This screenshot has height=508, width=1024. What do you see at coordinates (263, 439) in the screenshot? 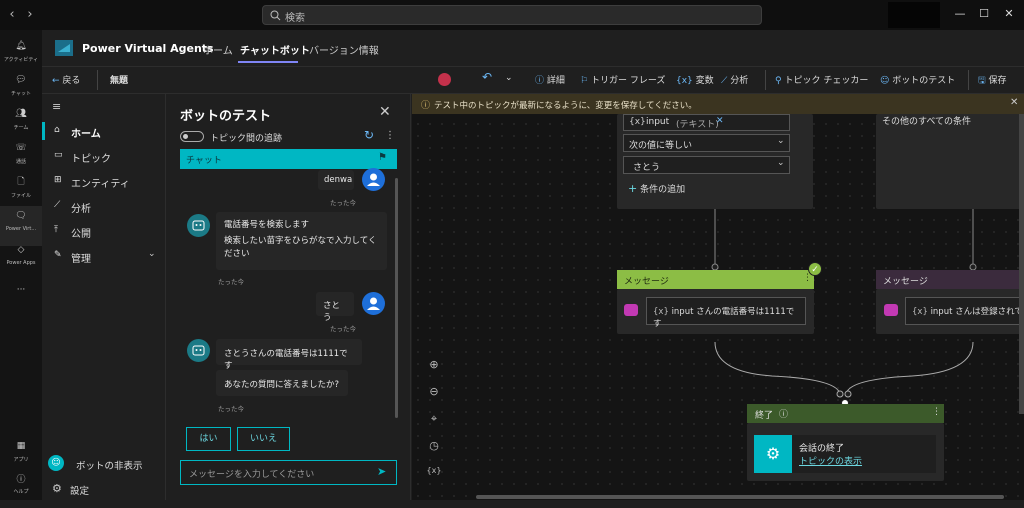
I see `suggested-action-no: いいえ` at bounding box center [263, 439].